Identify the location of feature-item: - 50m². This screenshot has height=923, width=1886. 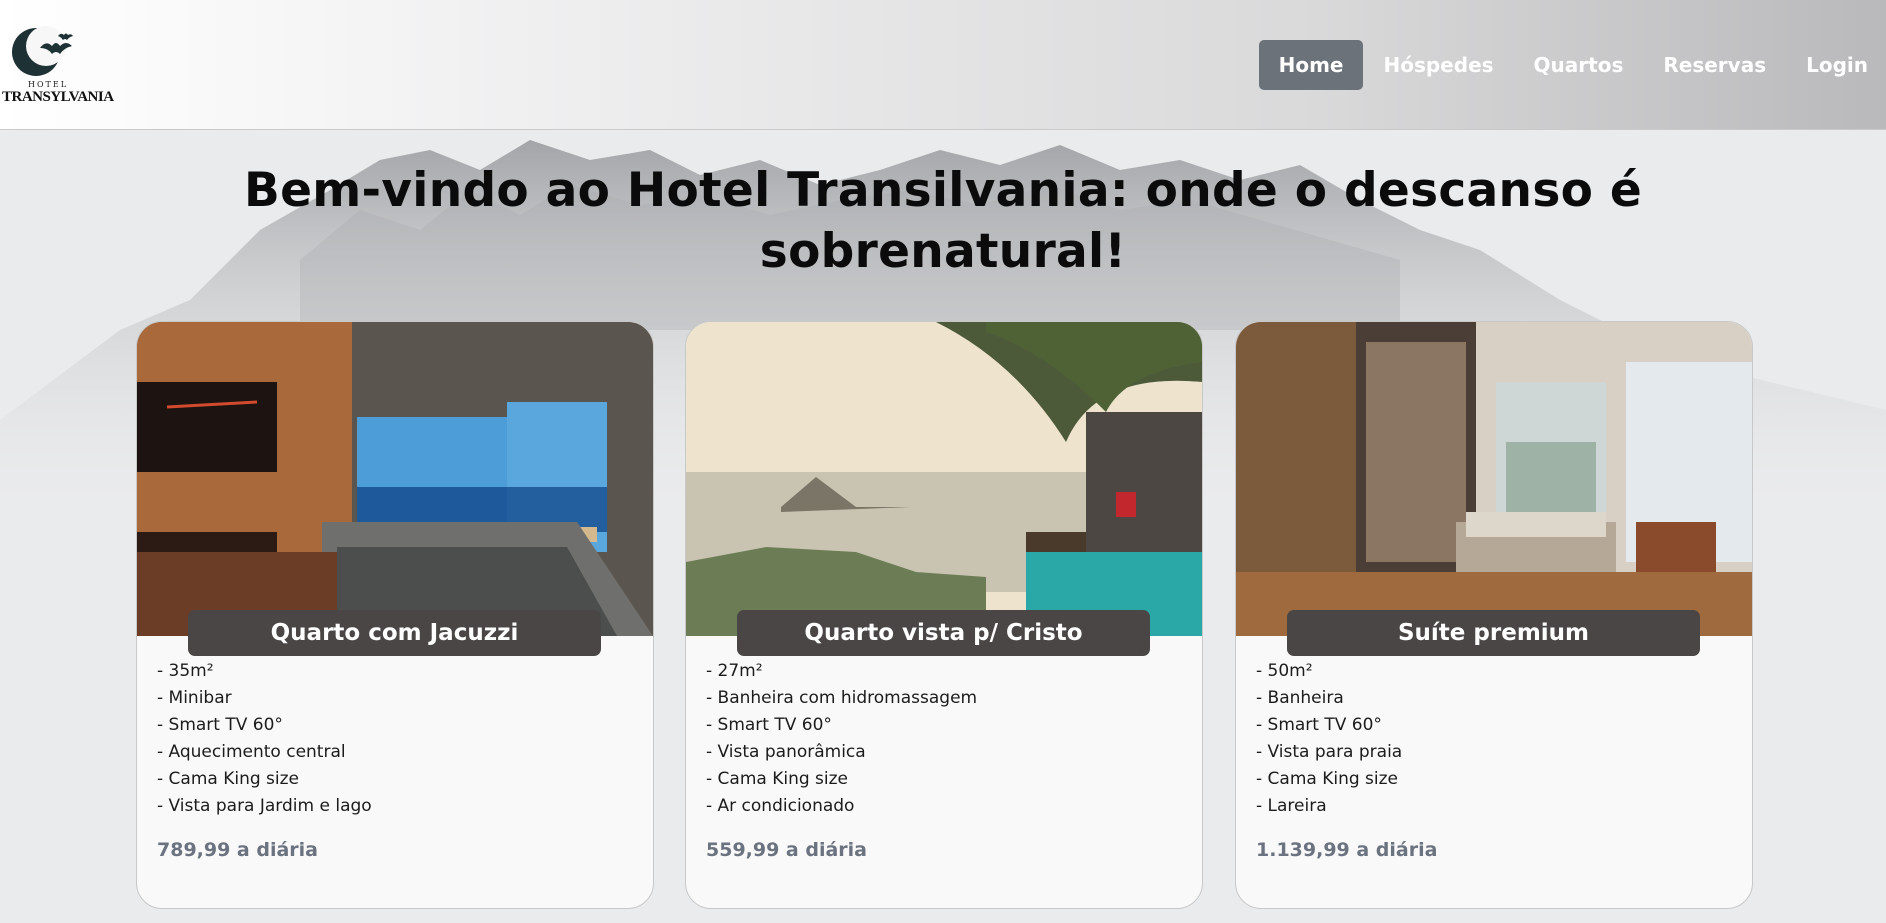
(1284, 671).